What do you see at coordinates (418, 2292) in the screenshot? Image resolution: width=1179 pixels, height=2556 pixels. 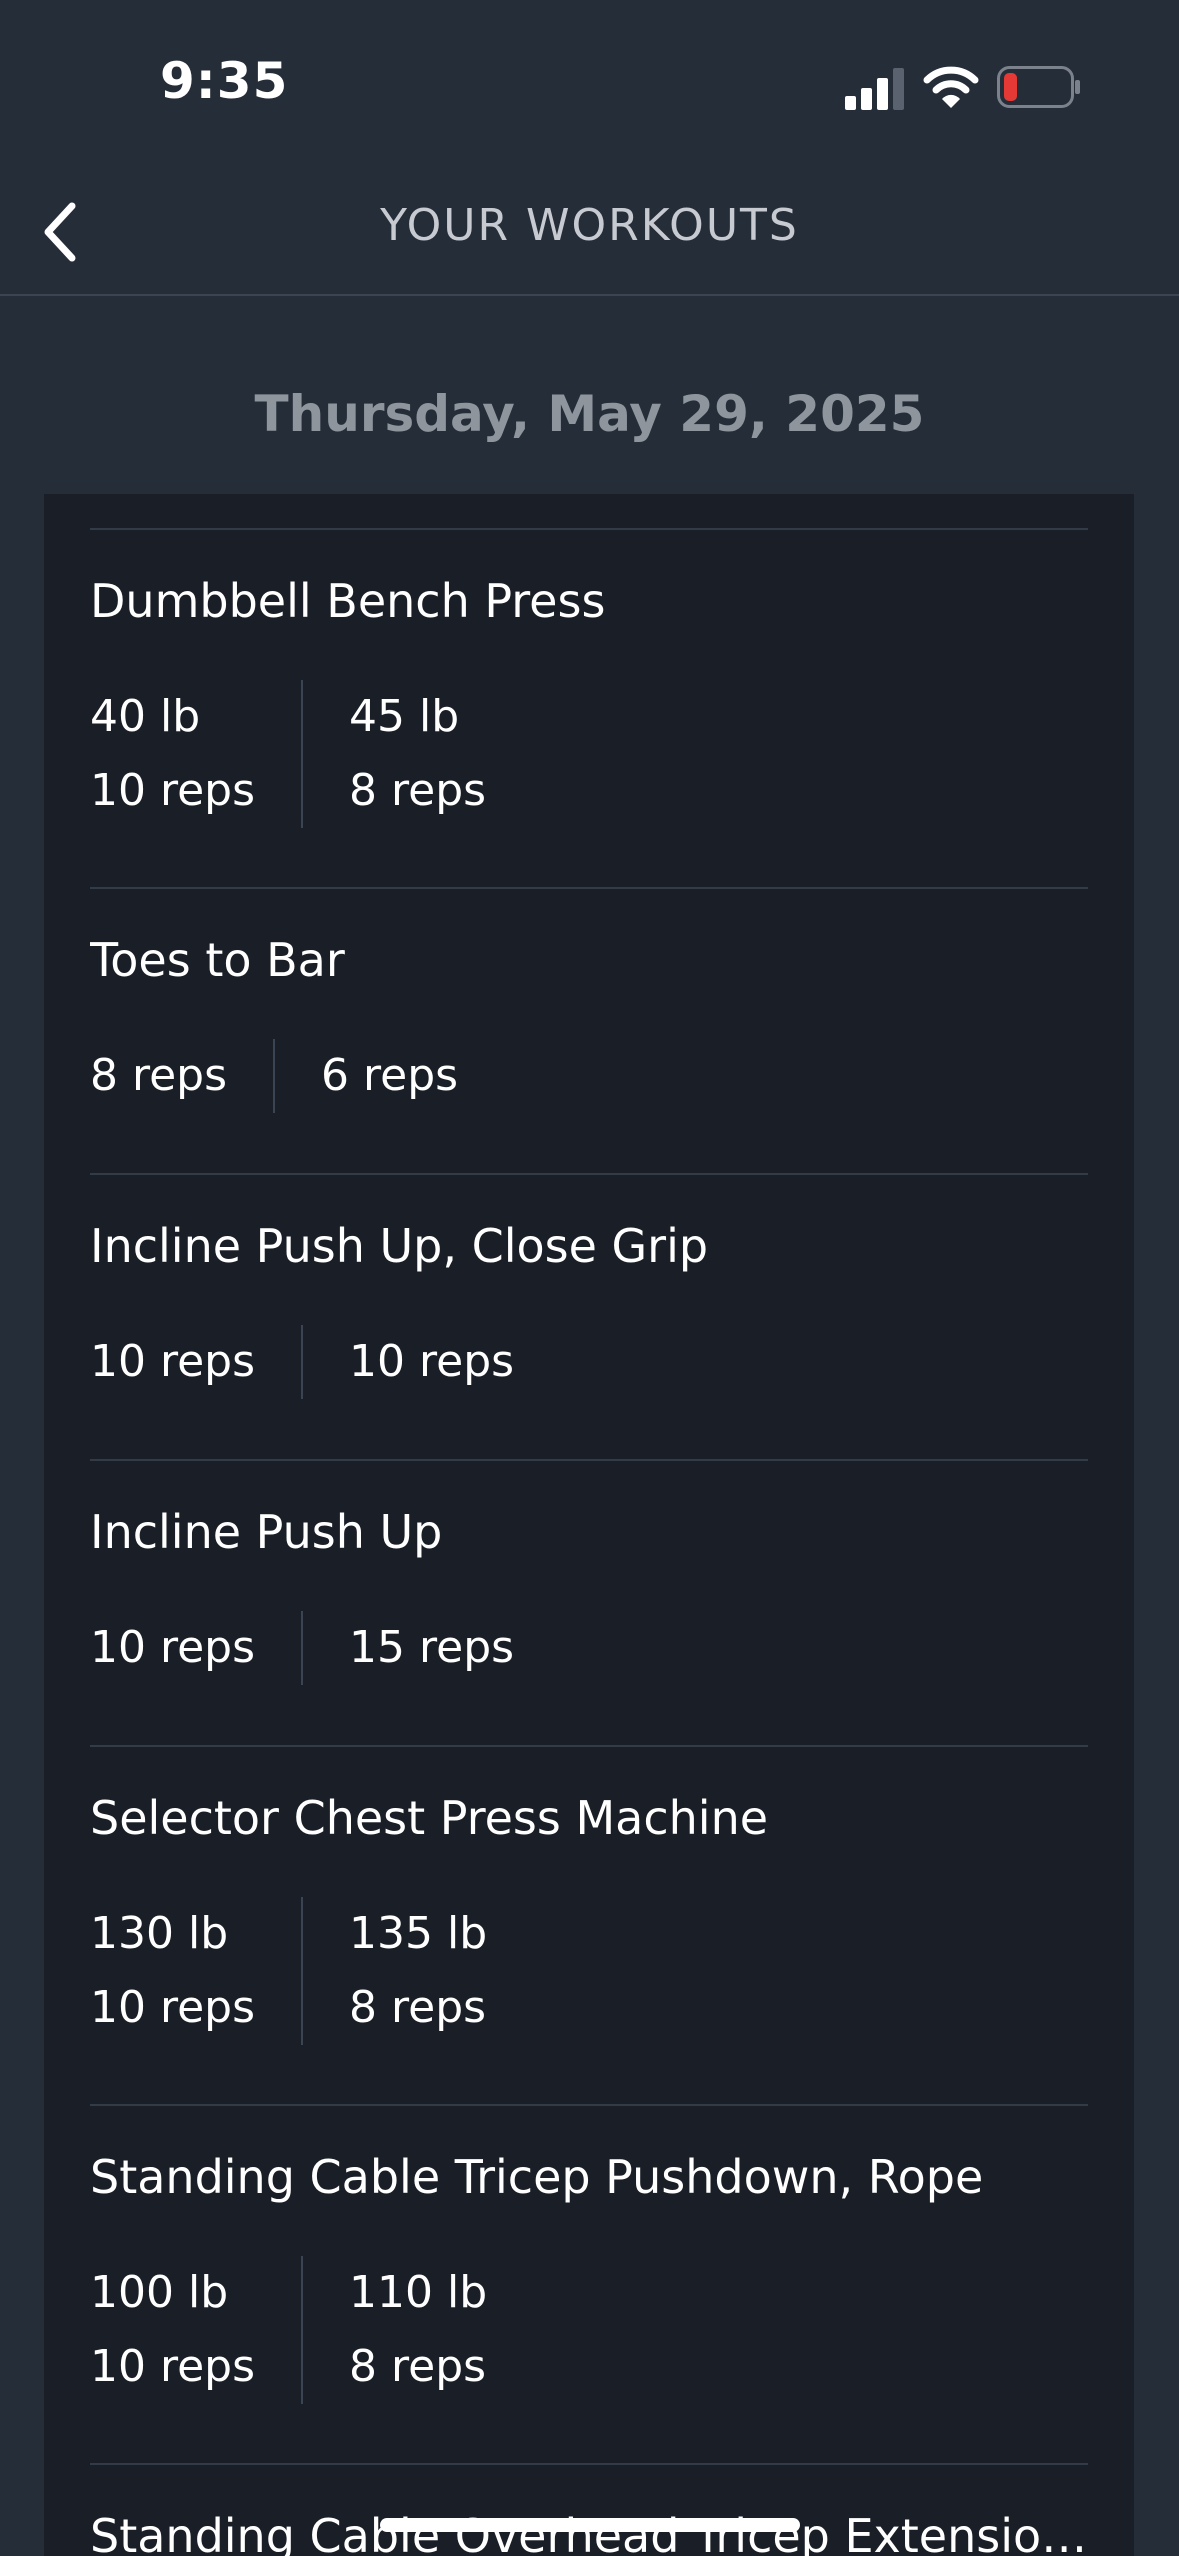 I see `set-weight: 110 lb` at bounding box center [418, 2292].